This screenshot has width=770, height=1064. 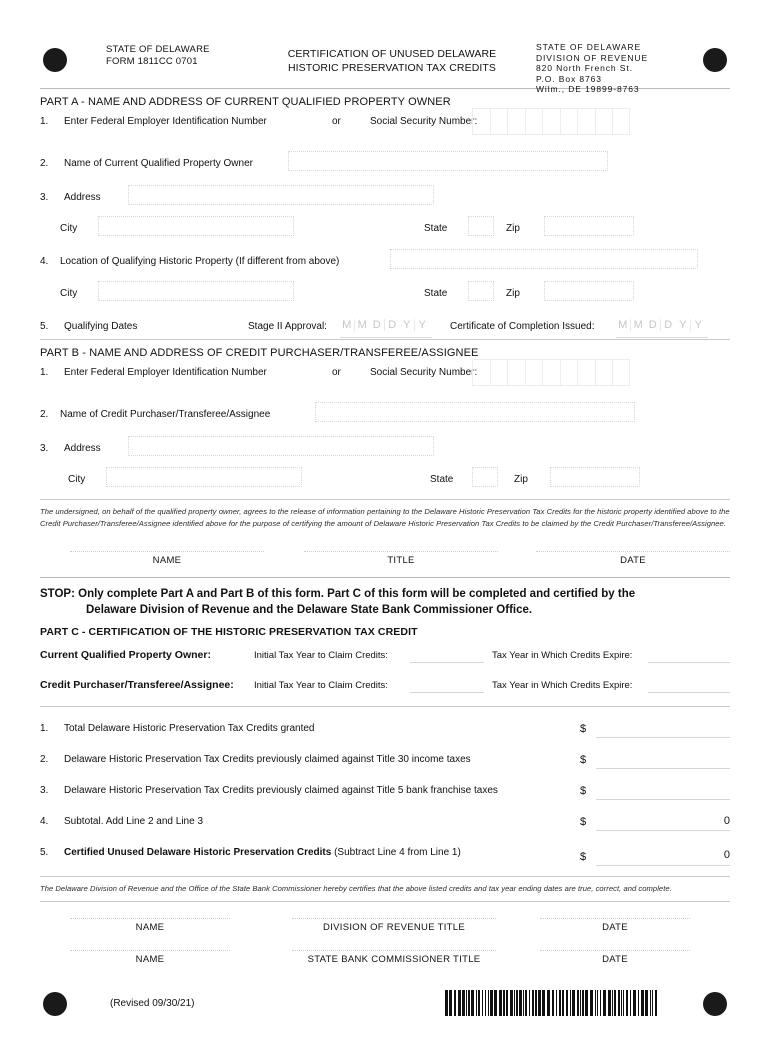 I want to click on part-c-owner-label: Current Qualified Property Owner:, so click(x=125, y=655).